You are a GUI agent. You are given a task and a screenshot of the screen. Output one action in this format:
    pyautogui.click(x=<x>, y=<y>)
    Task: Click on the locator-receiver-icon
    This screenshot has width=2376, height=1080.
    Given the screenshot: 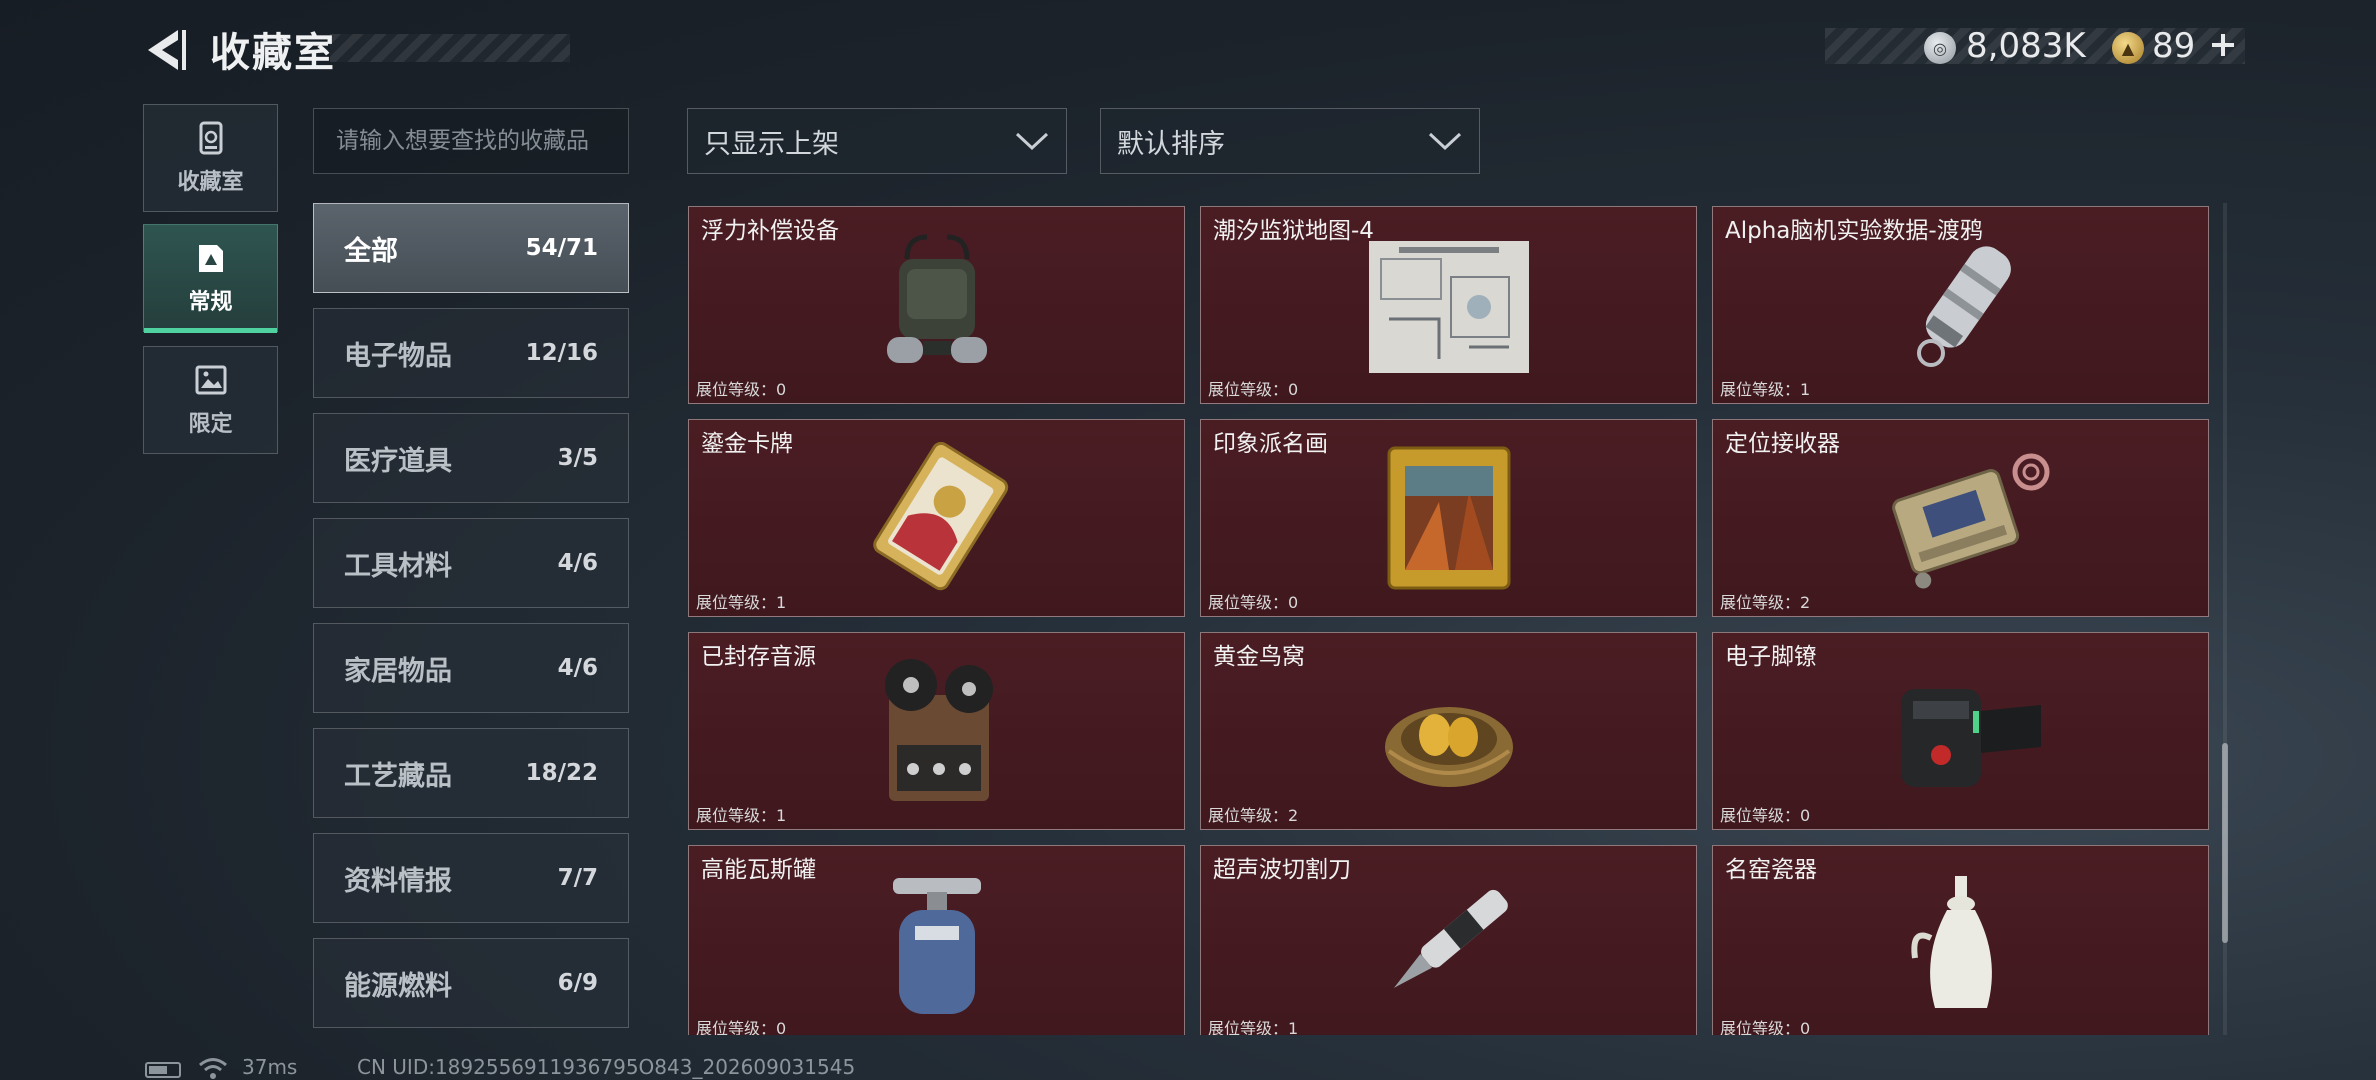 What is the action you would take?
    pyautogui.click(x=1970, y=521)
    